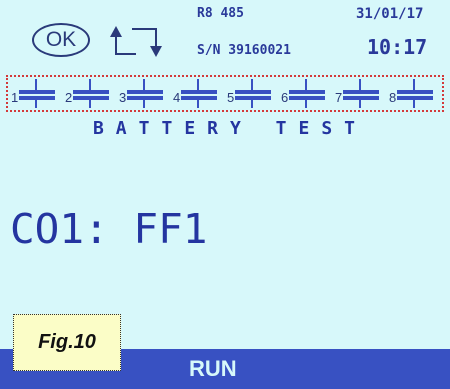 The image size is (450, 389). Describe the element at coordinates (109, 229) in the screenshot. I see `code-display: CO1: FF1` at that location.